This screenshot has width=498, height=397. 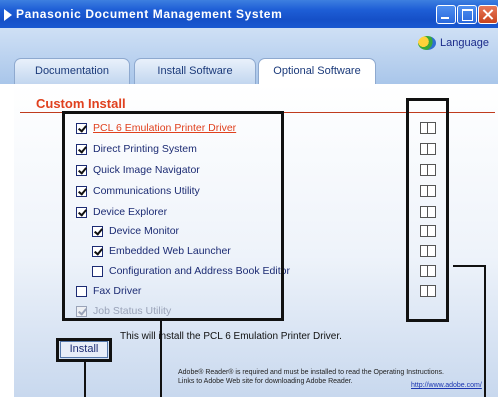 I want to click on language-link: Language, so click(x=464, y=43).